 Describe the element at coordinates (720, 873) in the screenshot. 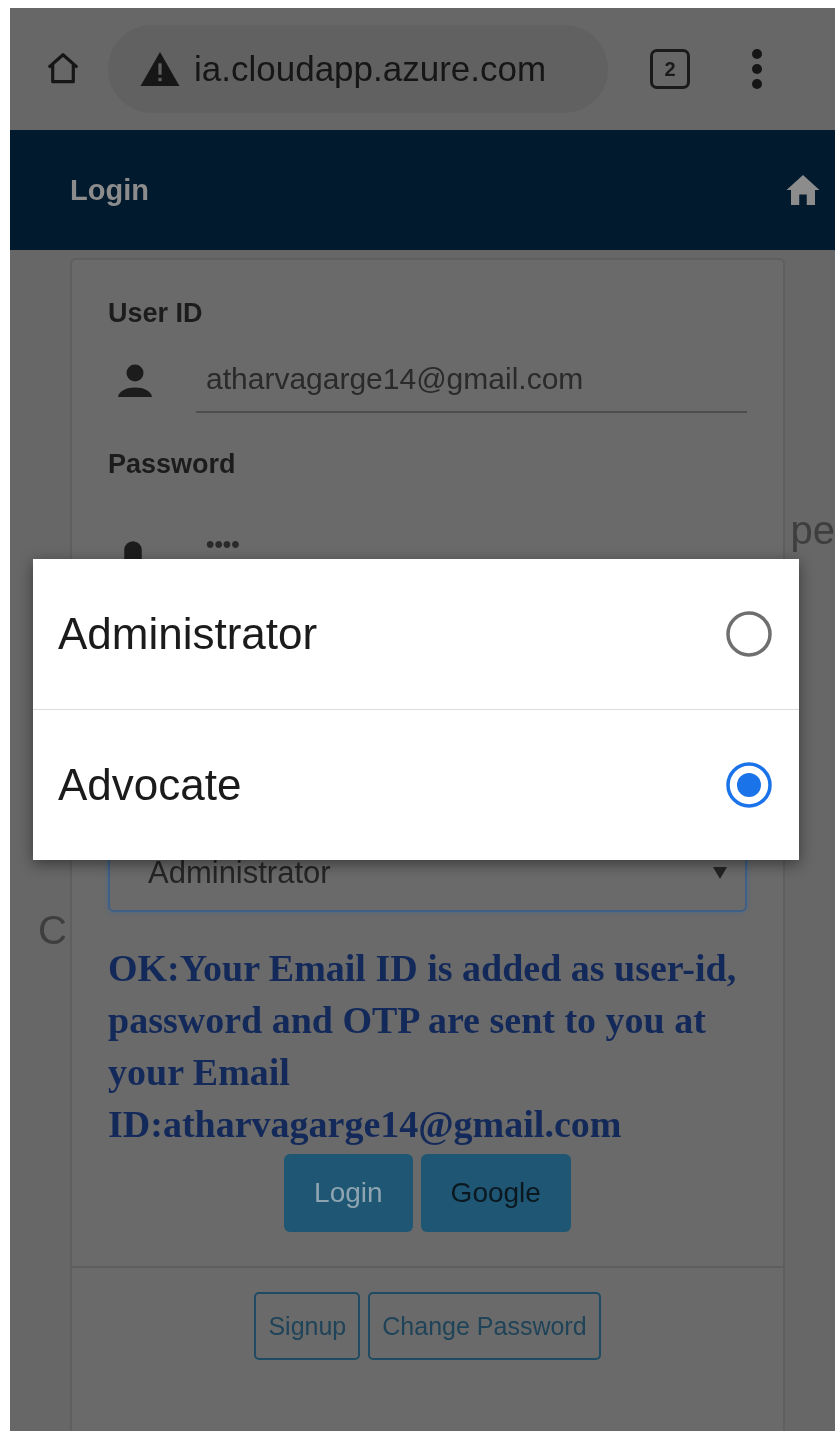

I see `caret-icon` at that location.